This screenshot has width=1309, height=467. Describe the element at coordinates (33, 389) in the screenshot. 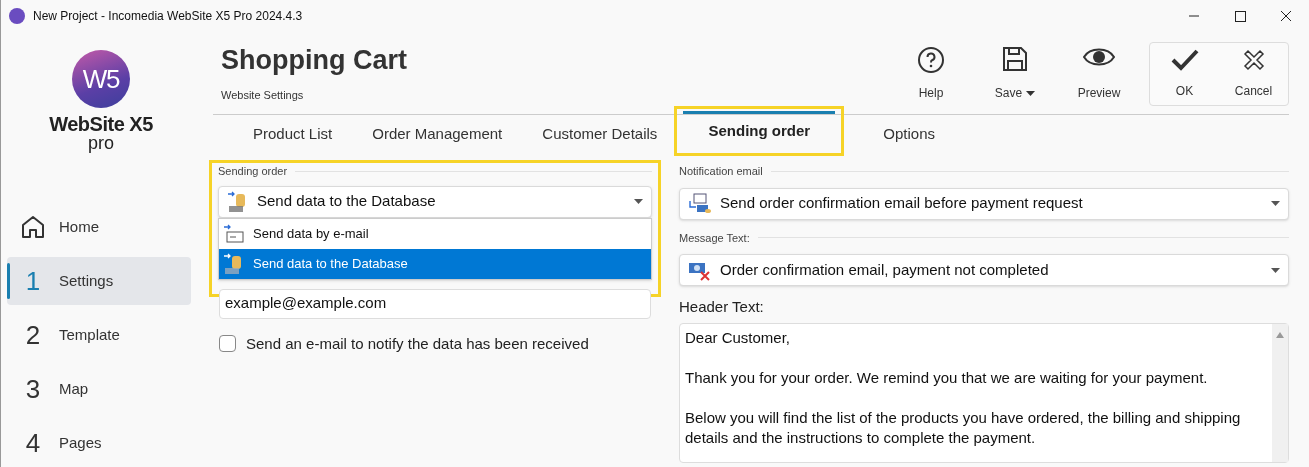

I see `step-number: 3` at that location.